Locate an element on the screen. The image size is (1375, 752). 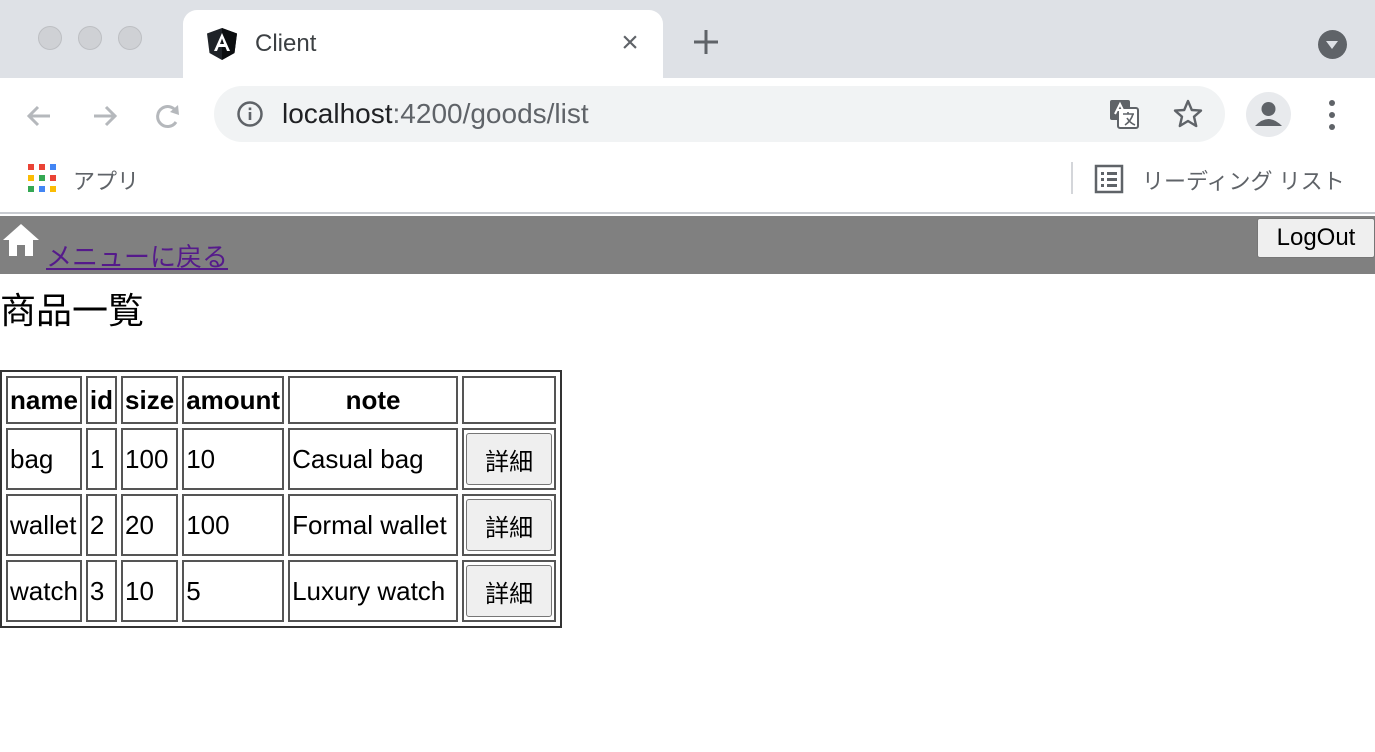
column-header-note: note is located at coordinates (373, 400).